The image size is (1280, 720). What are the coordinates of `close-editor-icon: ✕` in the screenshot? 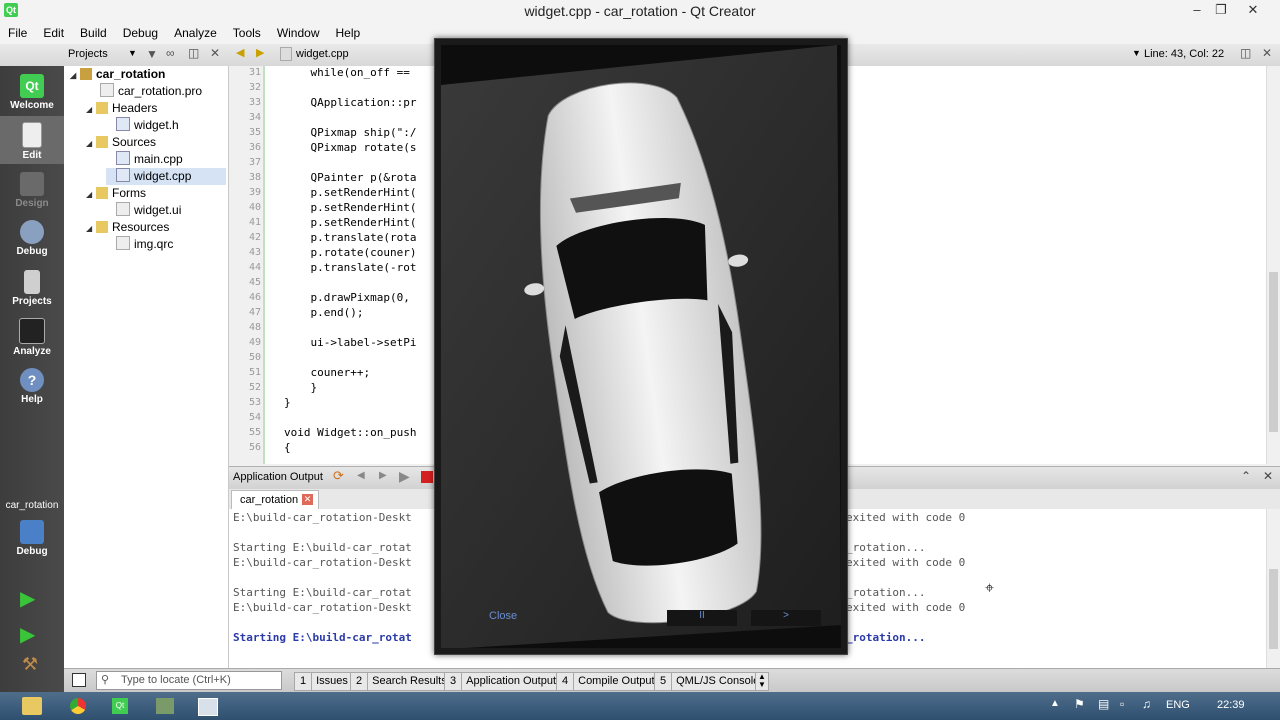 It's located at (1267, 53).